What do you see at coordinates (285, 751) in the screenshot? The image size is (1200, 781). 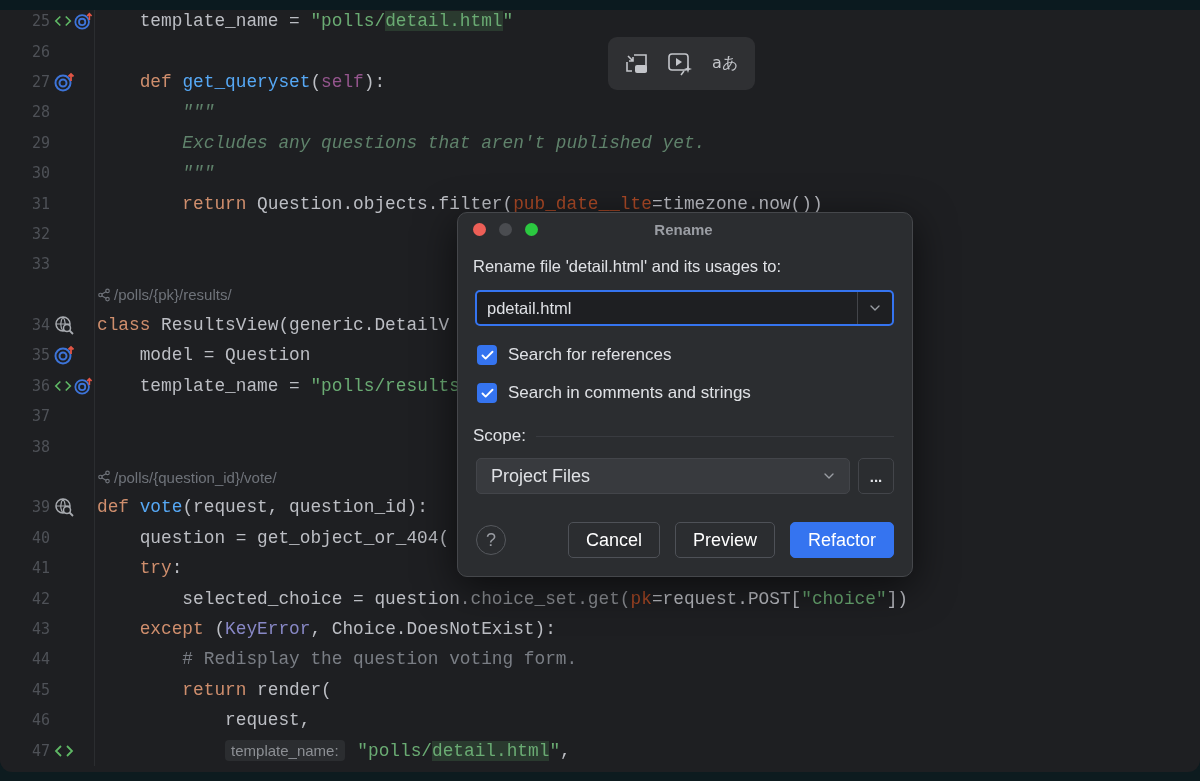 I see `parameter-hint: template_name:` at bounding box center [285, 751].